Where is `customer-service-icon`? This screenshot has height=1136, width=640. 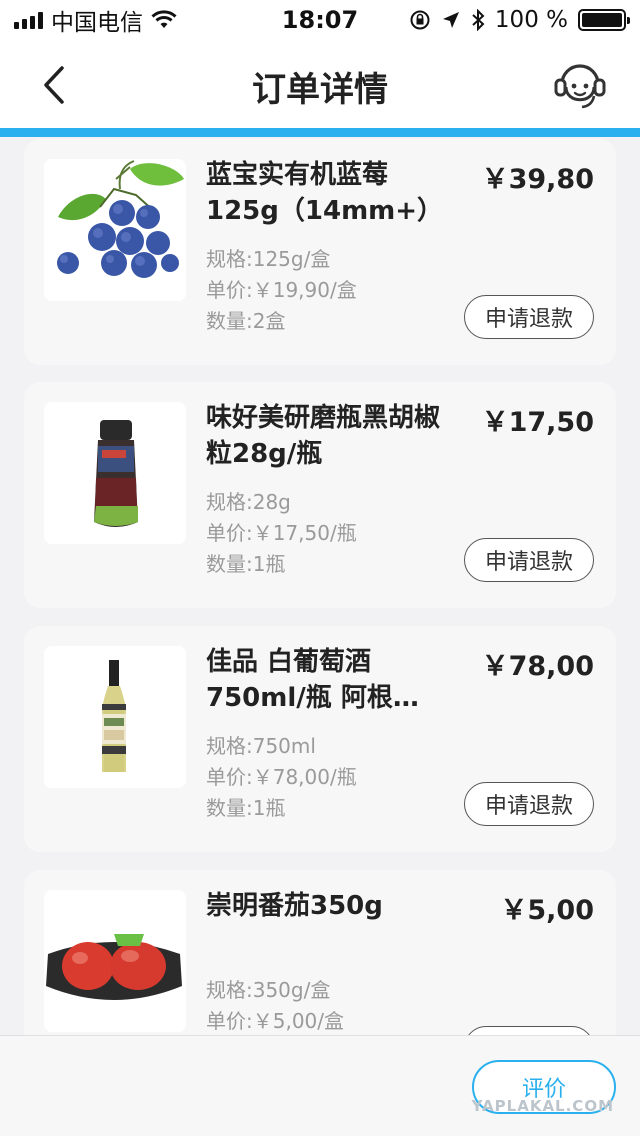
customer-service-icon is located at coordinates (580, 86).